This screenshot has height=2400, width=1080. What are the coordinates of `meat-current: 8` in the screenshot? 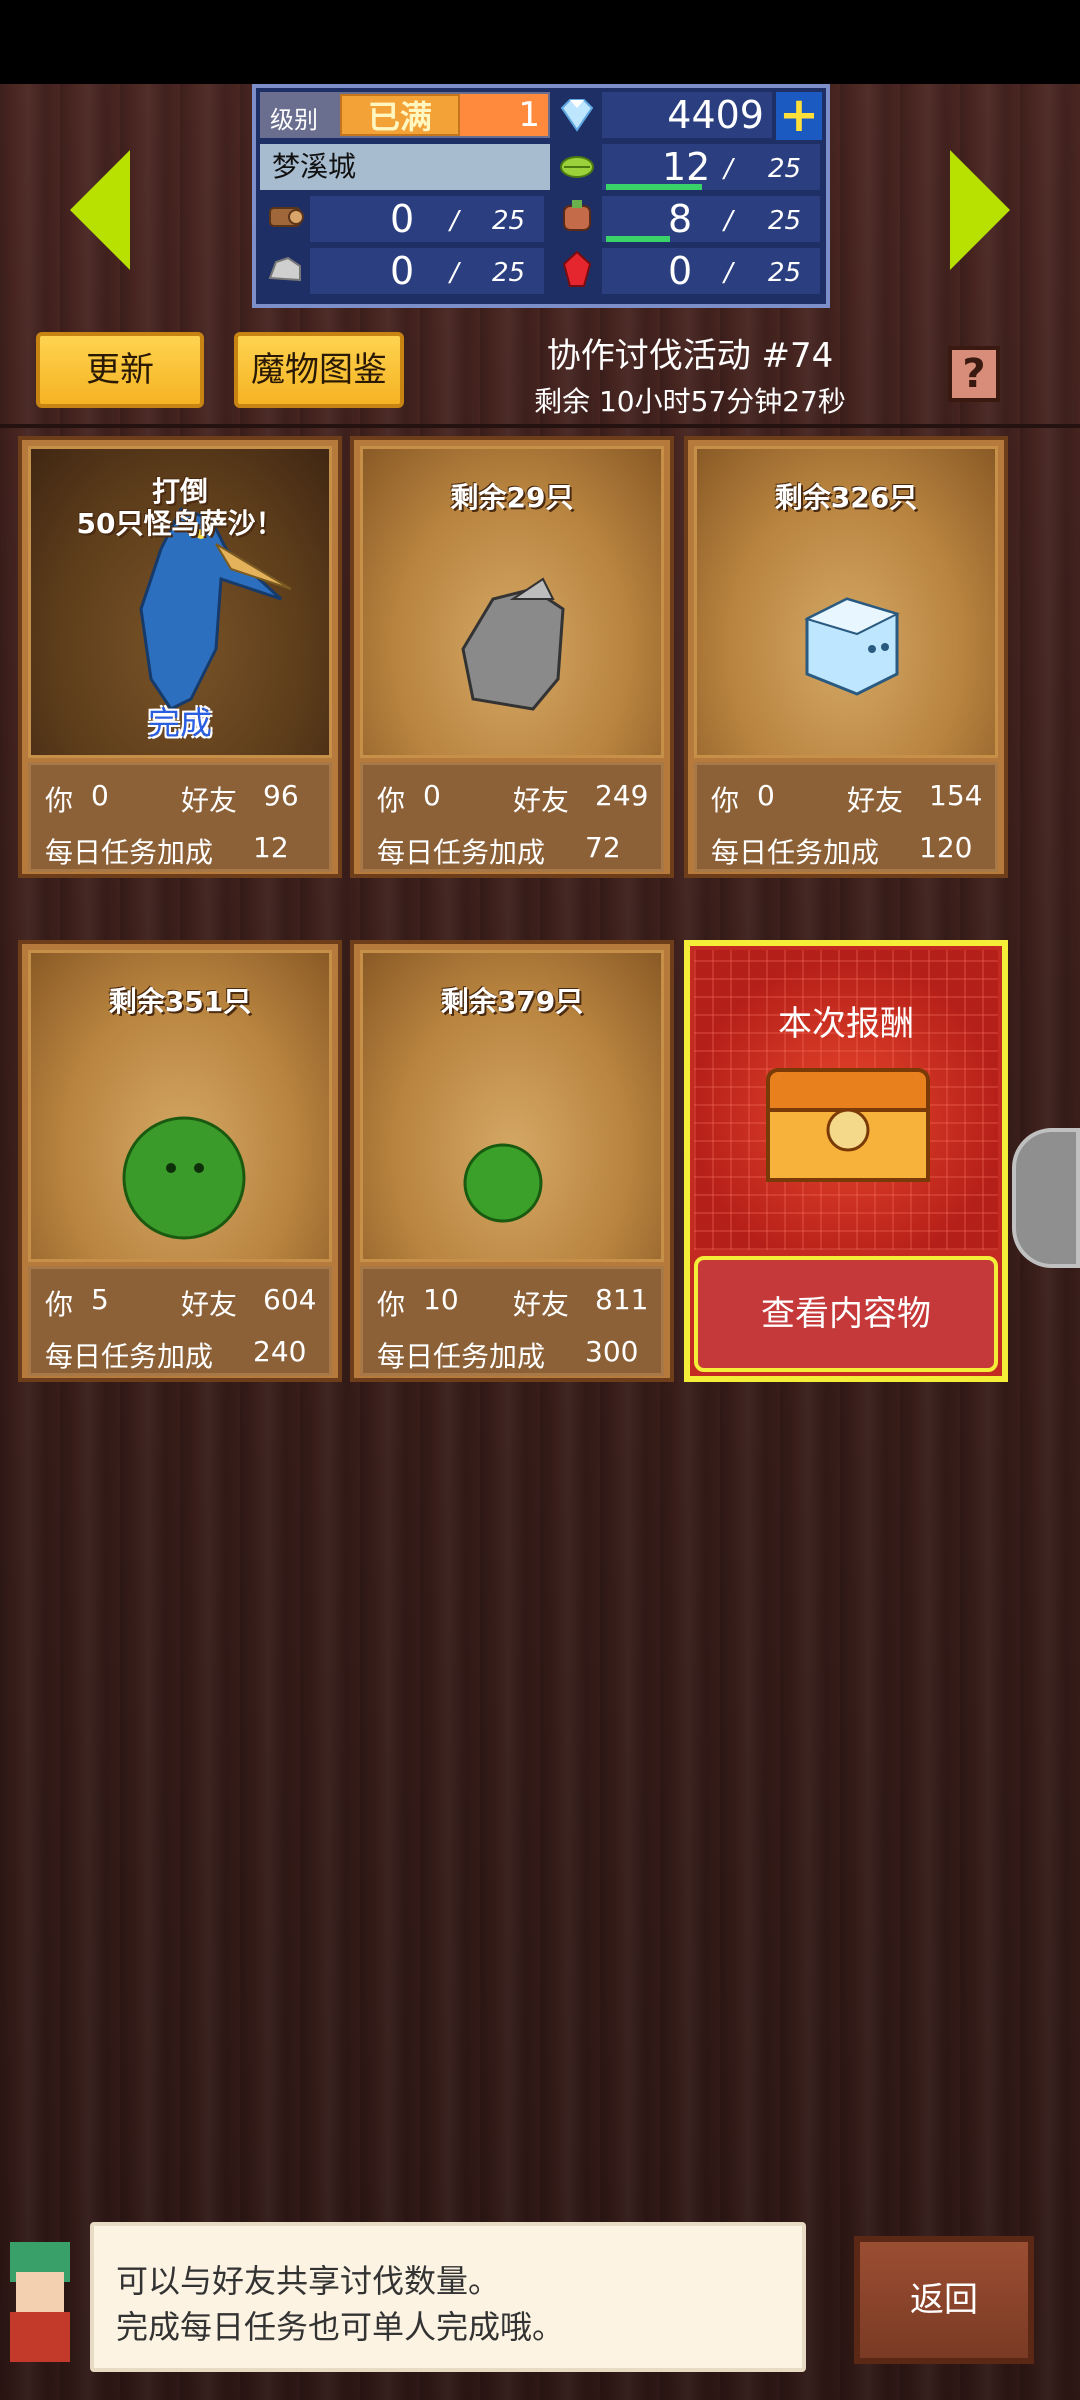 It's located at (680, 219).